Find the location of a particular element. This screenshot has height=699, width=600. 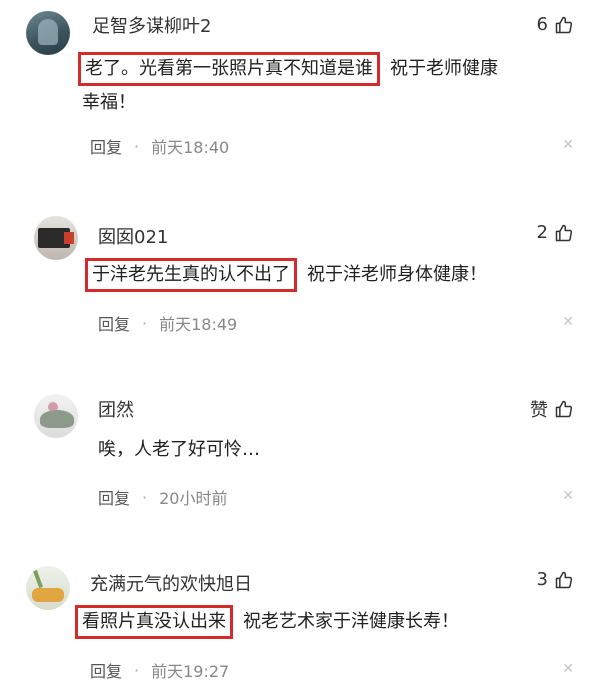

like-button: 赞 is located at coordinates (552, 409).